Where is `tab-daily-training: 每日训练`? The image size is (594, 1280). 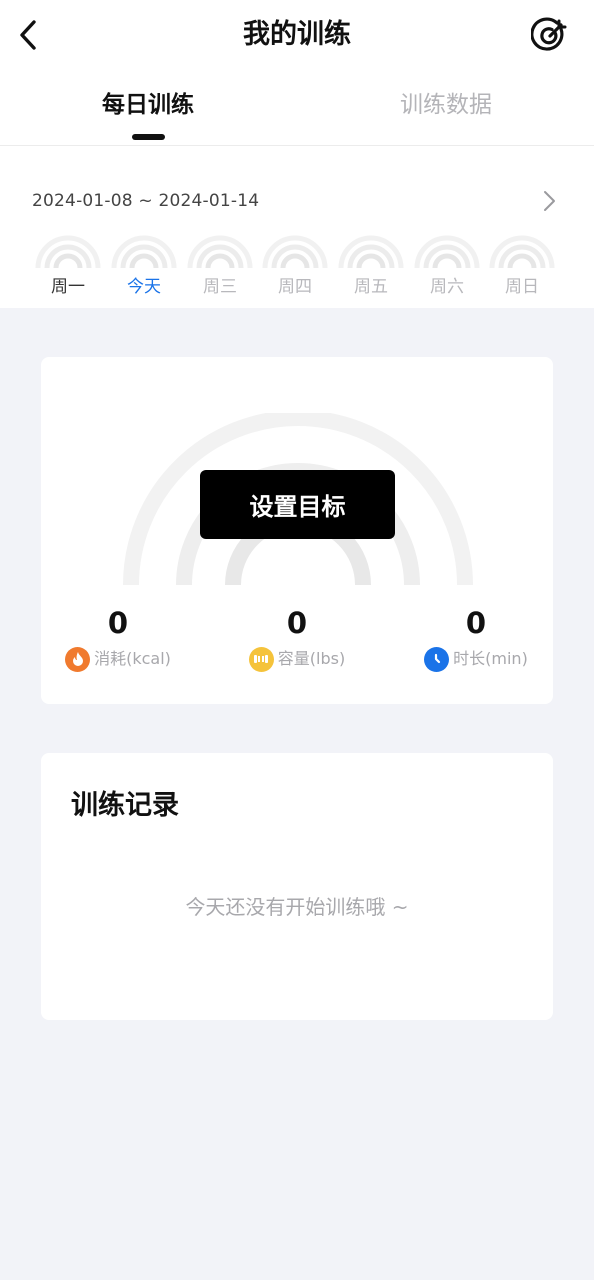 tab-daily-training: 每日训练 is located at coordinates (148, 105).